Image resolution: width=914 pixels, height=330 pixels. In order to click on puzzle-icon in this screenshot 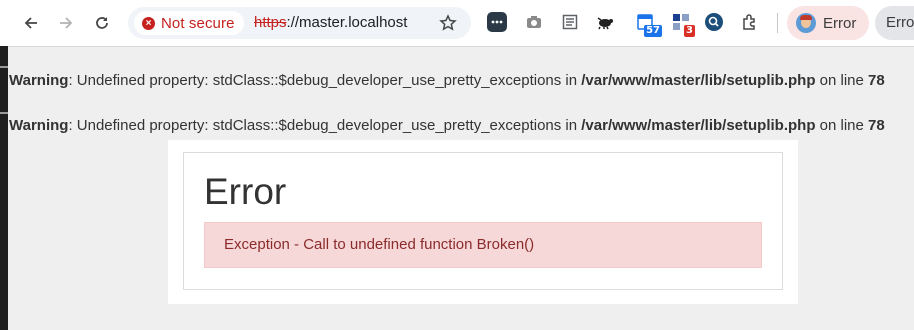, I will do `click(749, 22)`.